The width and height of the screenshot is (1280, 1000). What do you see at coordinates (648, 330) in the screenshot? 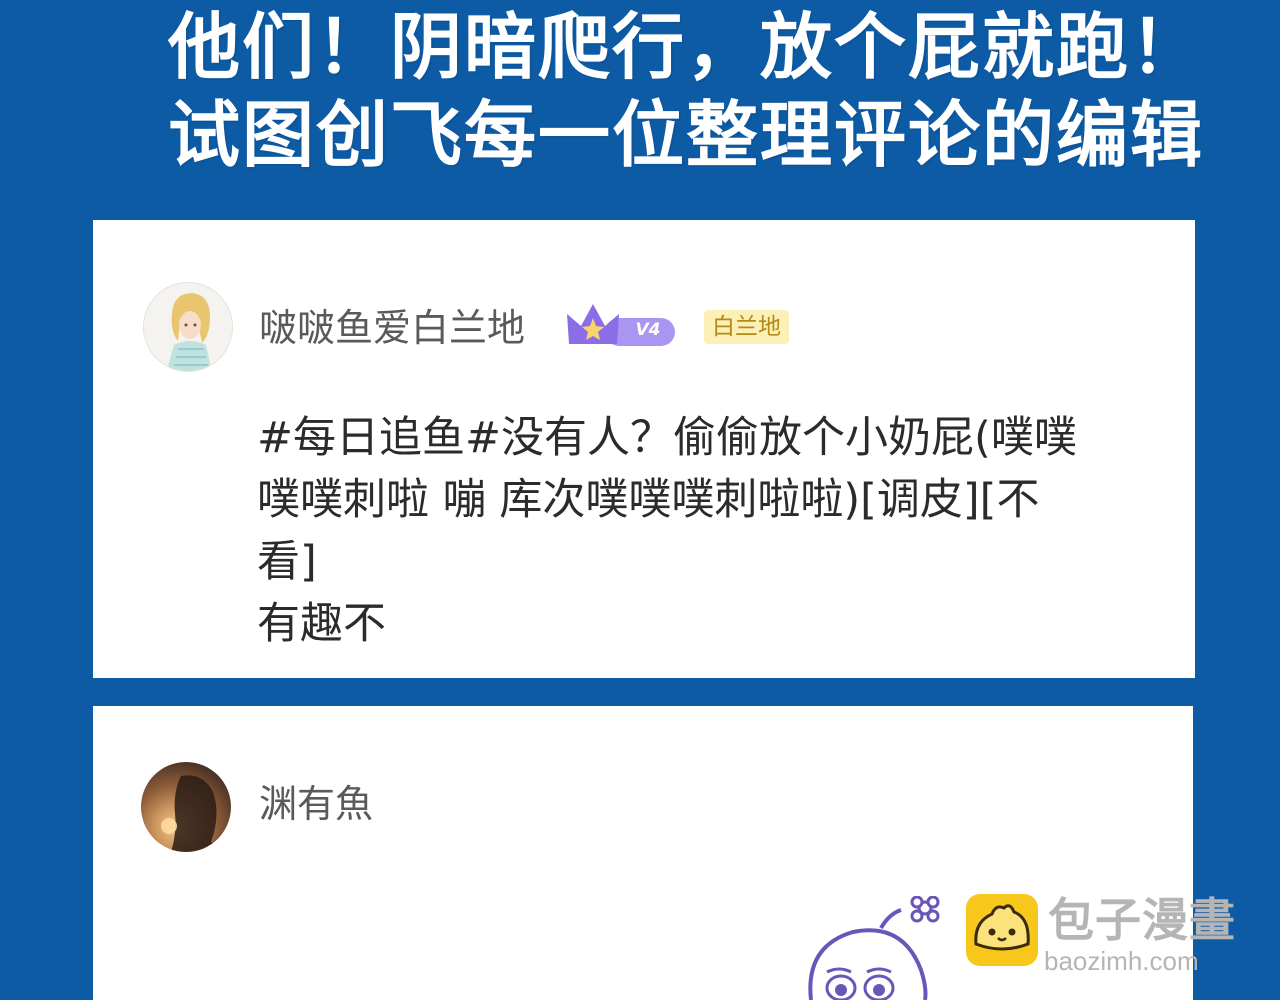
I see `vip-level-text: V4` at bounding box center [648, 330].